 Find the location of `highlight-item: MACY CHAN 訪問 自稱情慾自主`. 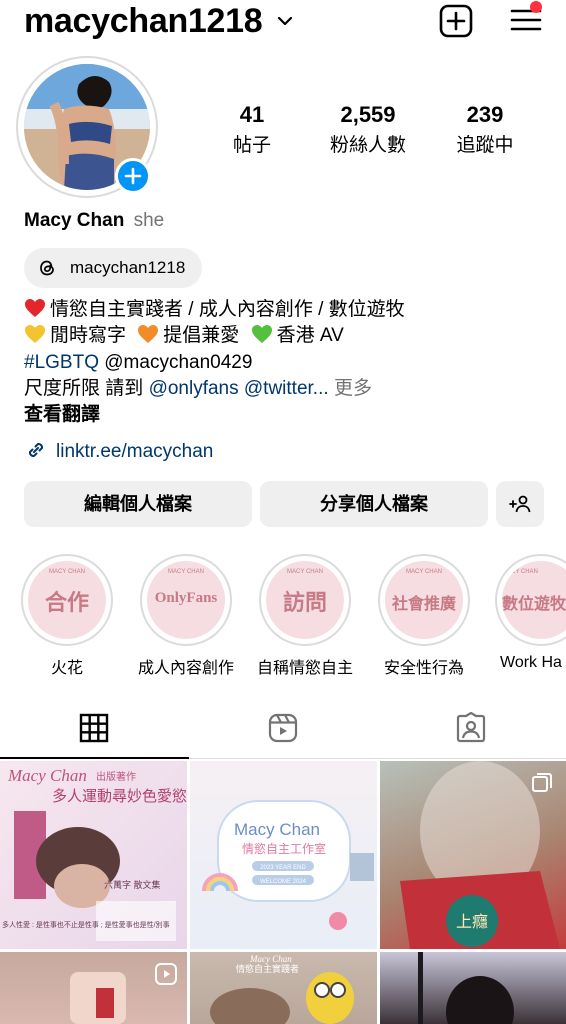

highlight-item: MACY CHAN 訪問 自稱情慾自主 is located at coordinates (305, 616).